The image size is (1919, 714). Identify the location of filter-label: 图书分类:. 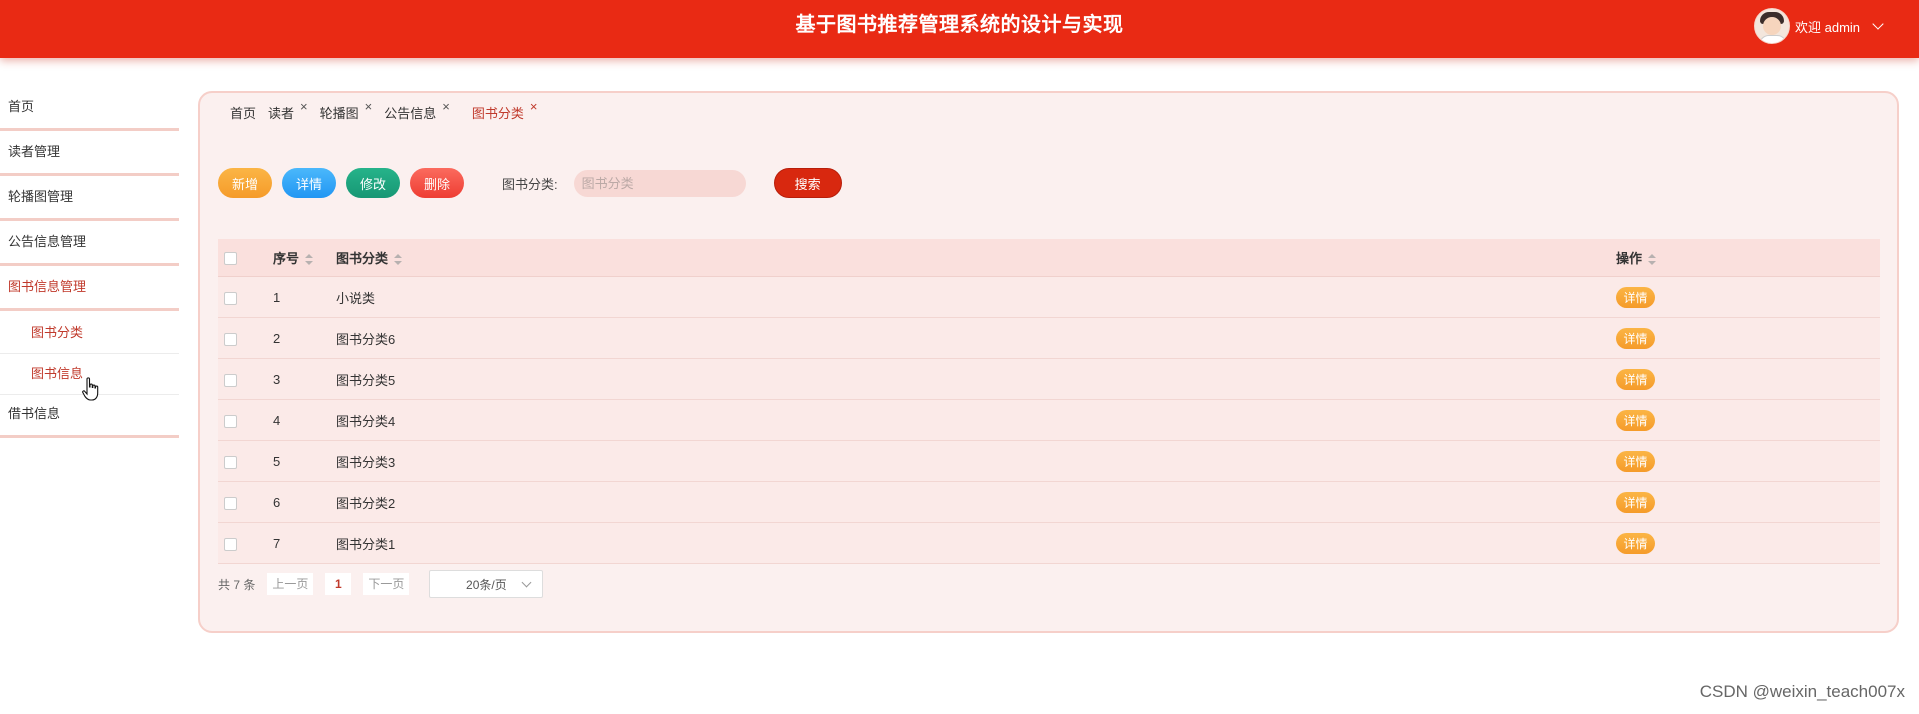
(530, 184).